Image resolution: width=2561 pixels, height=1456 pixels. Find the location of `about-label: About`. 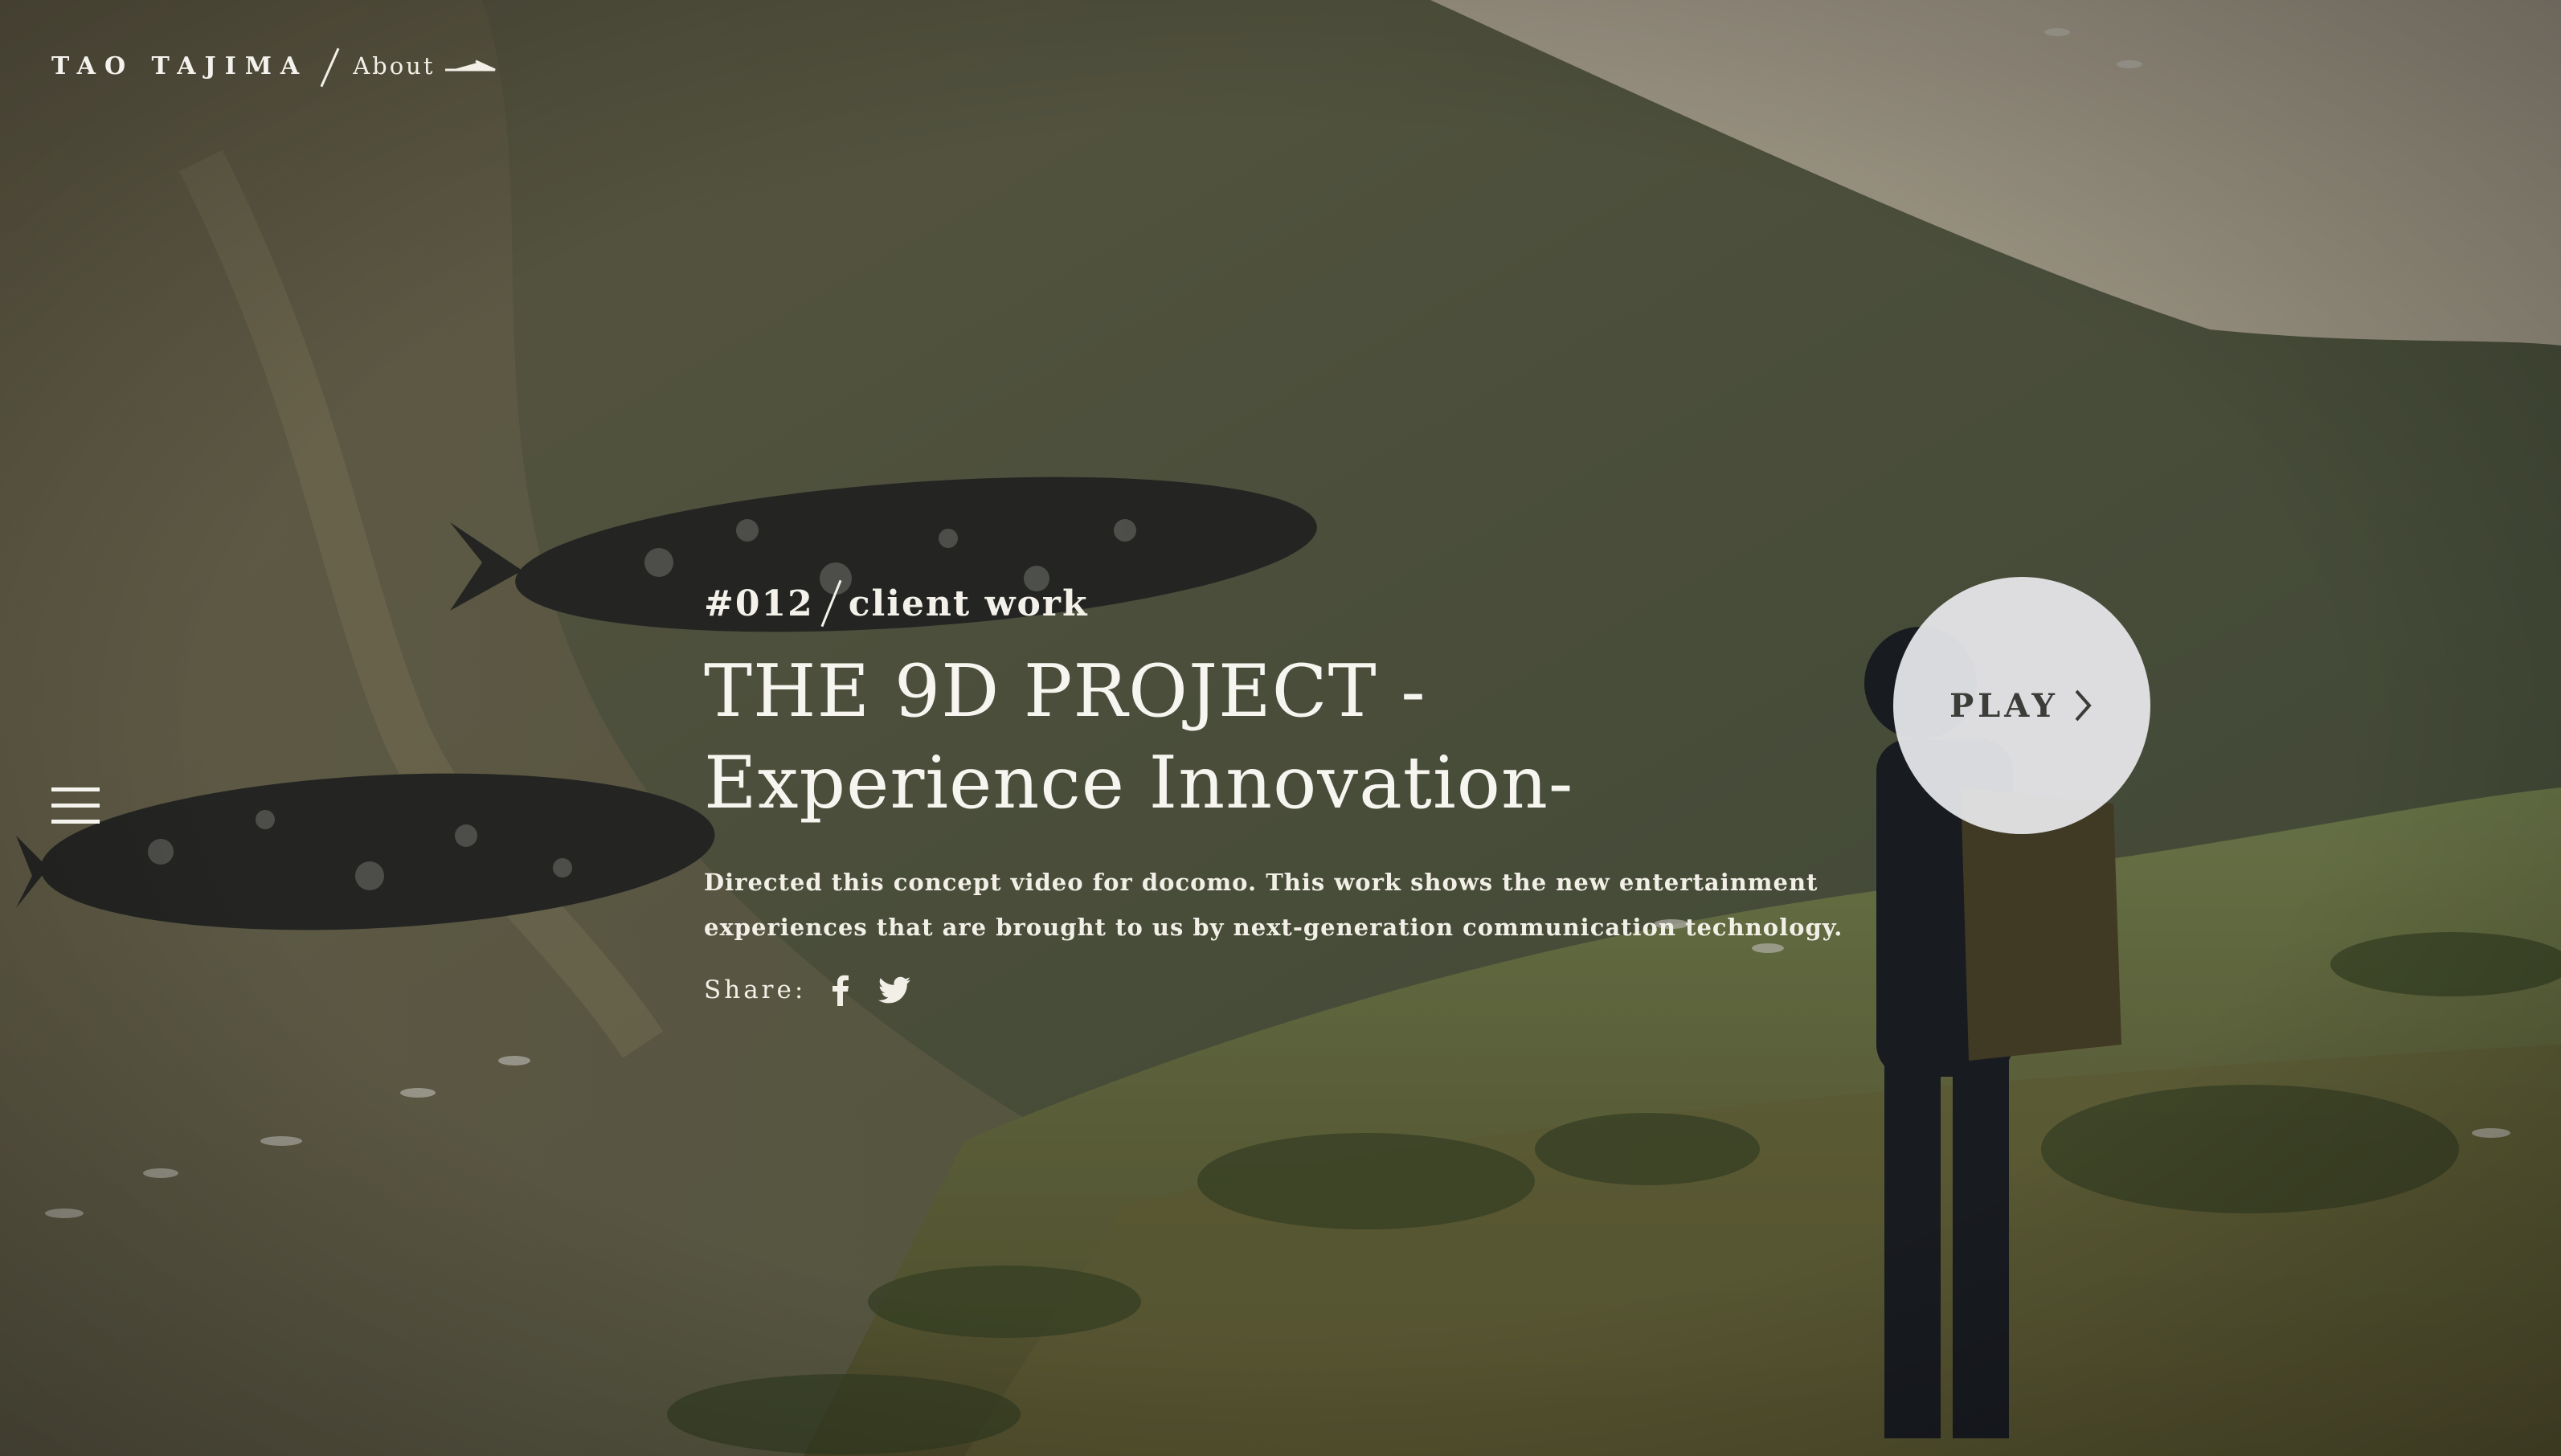

about-label: About is located at coordinates (394, 66).